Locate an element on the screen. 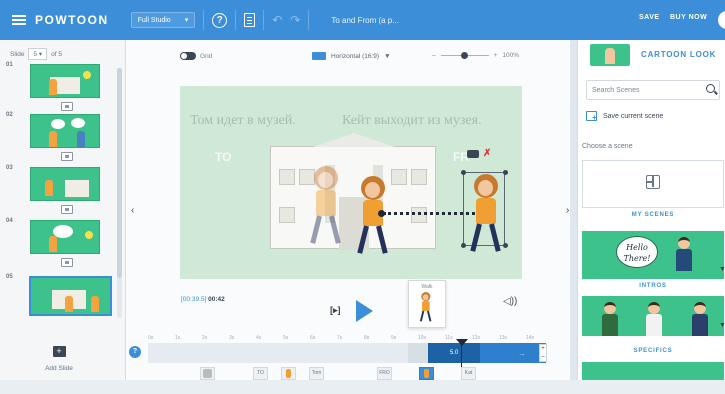  museum-building is located at coordinates (353, 191).